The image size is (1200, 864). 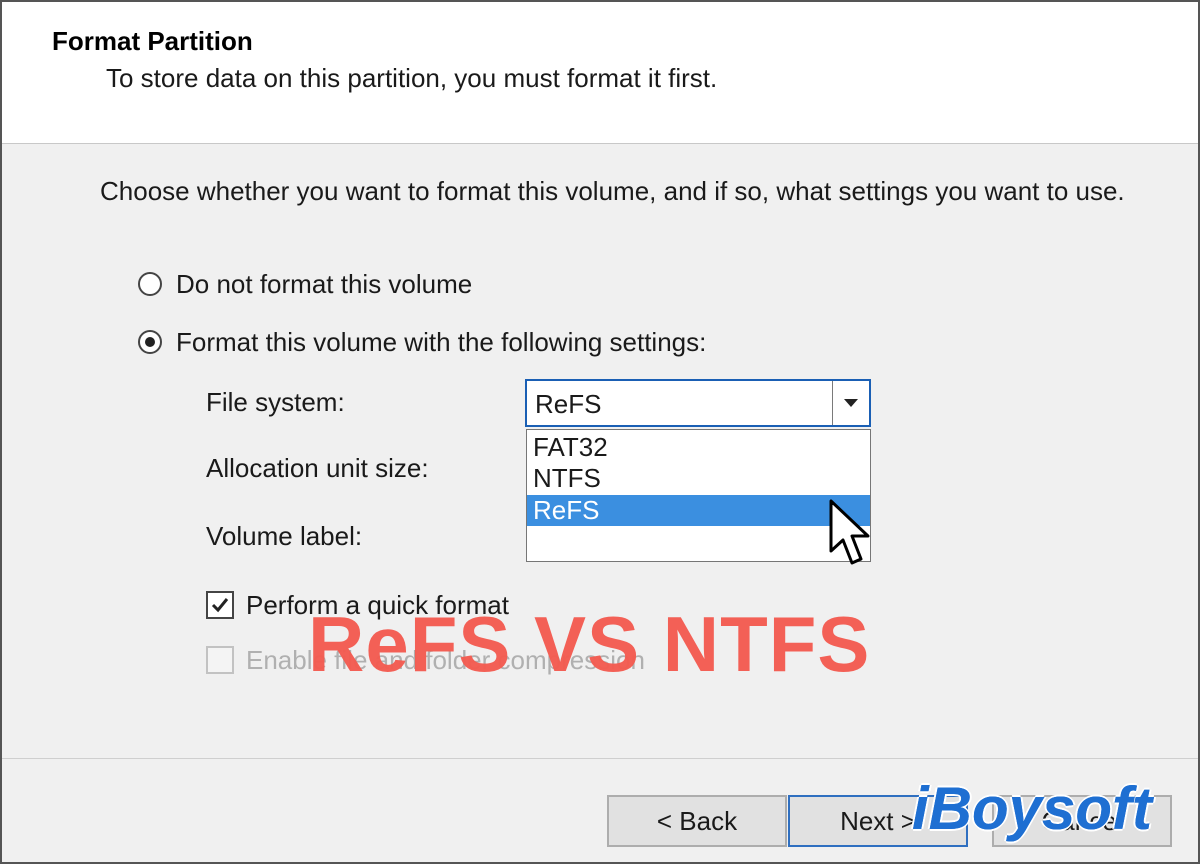 I want to click on dropdown-option-refs: ReFS, so click(x=698, y=510).